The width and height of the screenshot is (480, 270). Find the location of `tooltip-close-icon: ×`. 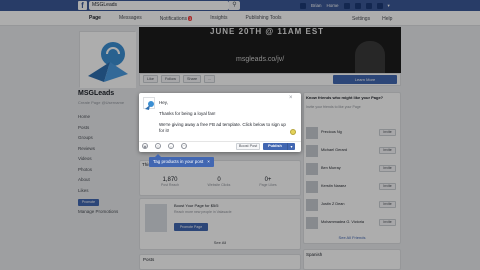

tooltip-close-icon: × is located at coordinates (208, 162).